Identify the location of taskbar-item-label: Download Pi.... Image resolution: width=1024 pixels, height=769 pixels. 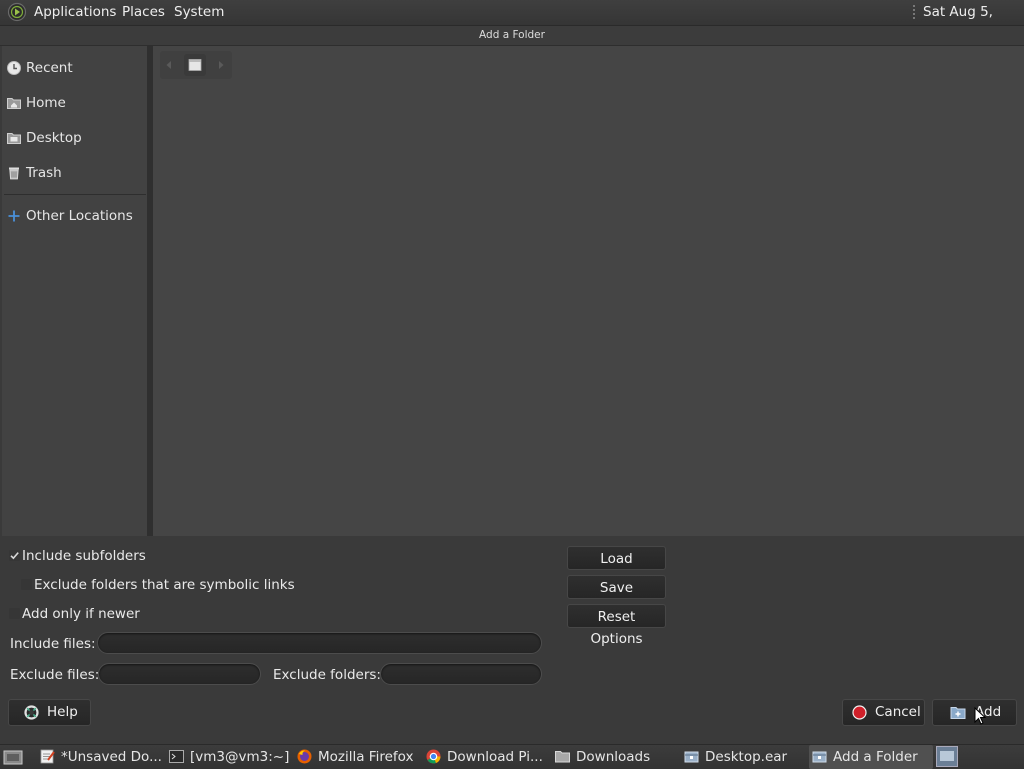
(495, 757).